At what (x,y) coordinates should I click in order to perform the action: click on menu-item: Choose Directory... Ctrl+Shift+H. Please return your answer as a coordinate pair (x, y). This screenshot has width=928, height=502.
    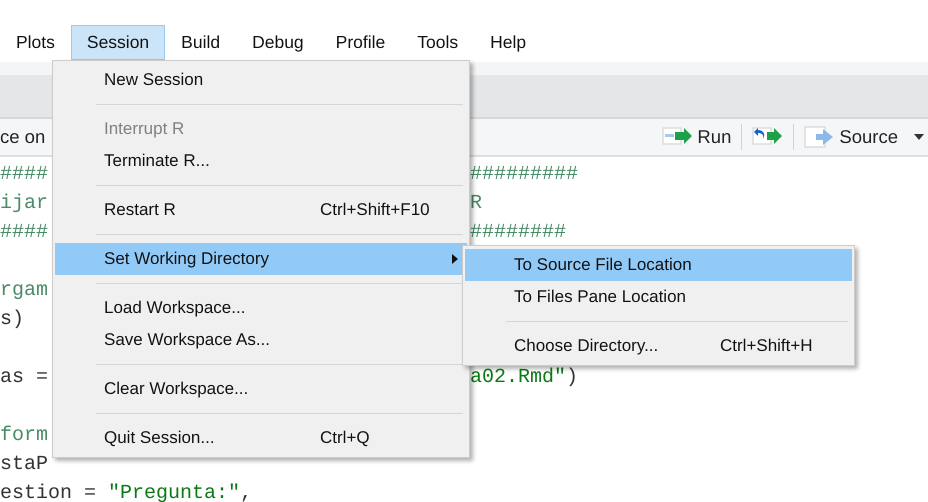
    Looking at the image, I should click on (658, 346).